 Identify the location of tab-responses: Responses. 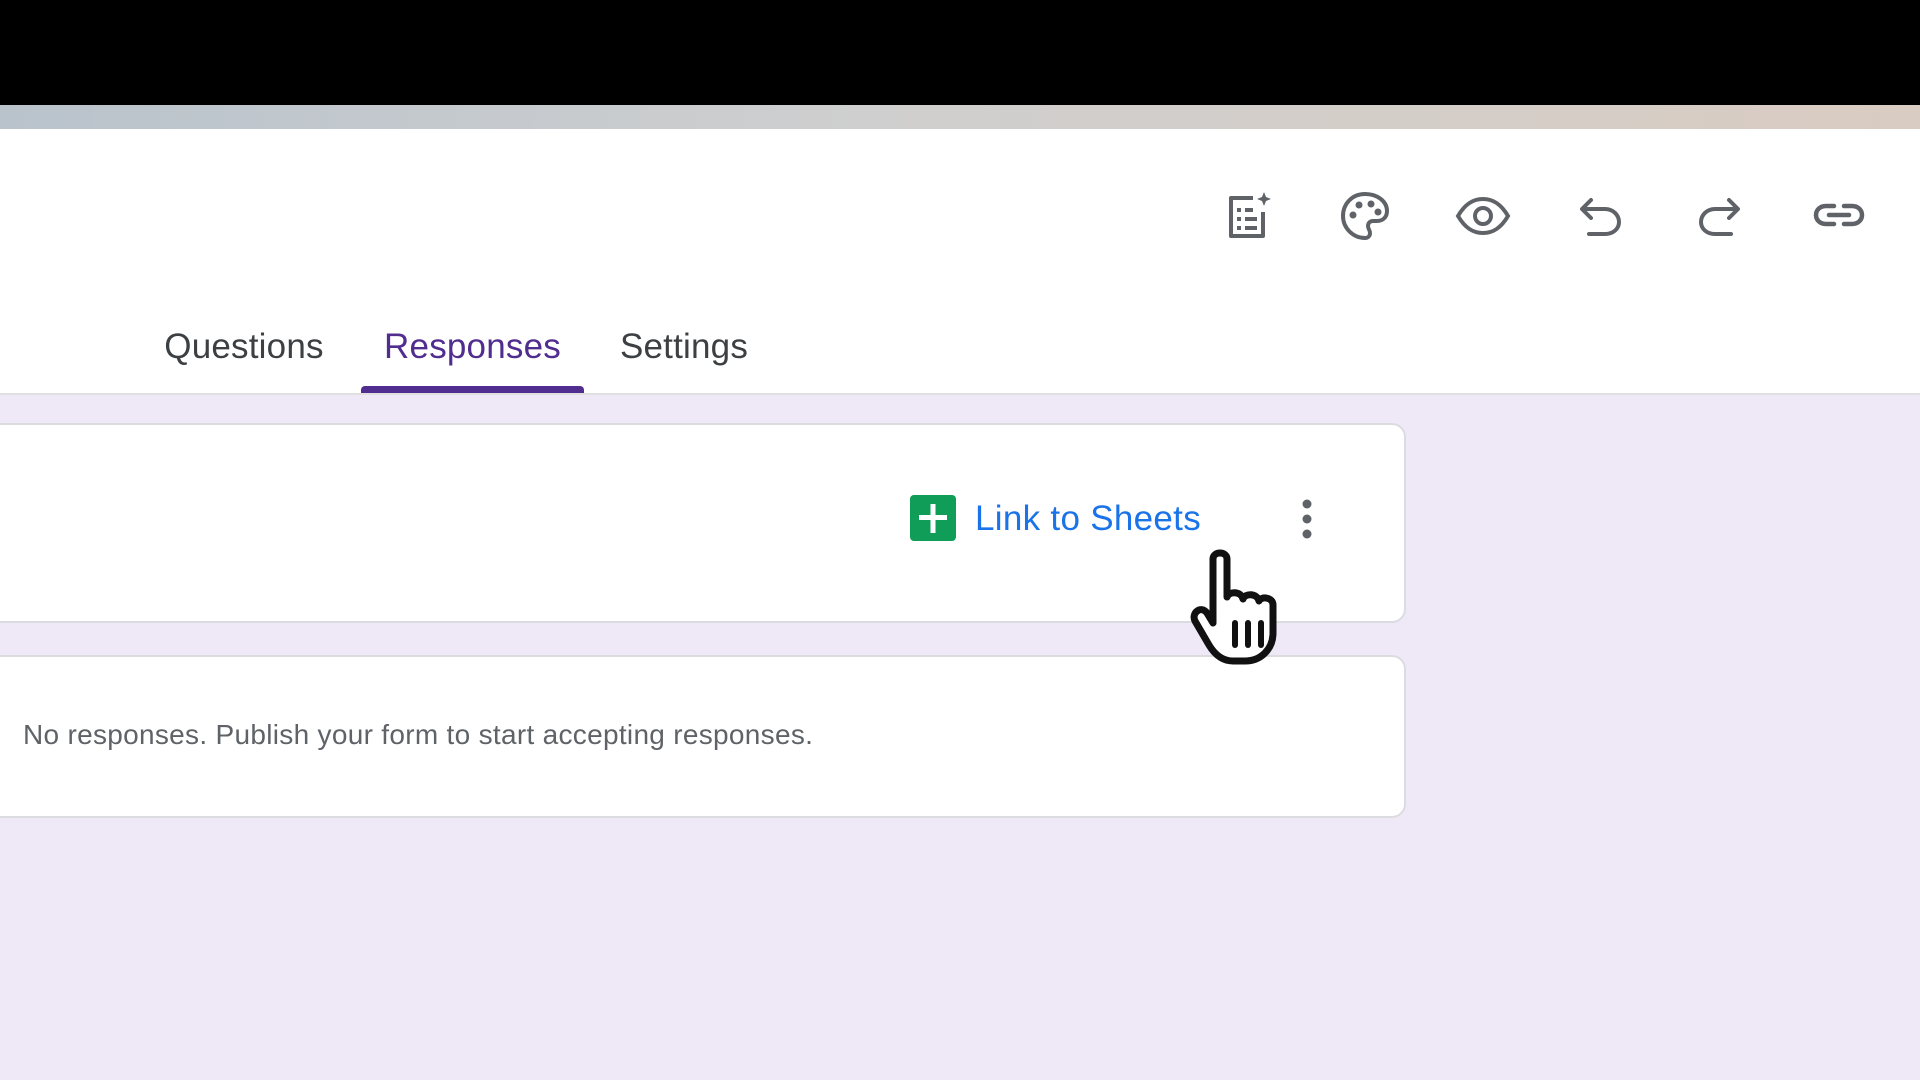
(472, 356).